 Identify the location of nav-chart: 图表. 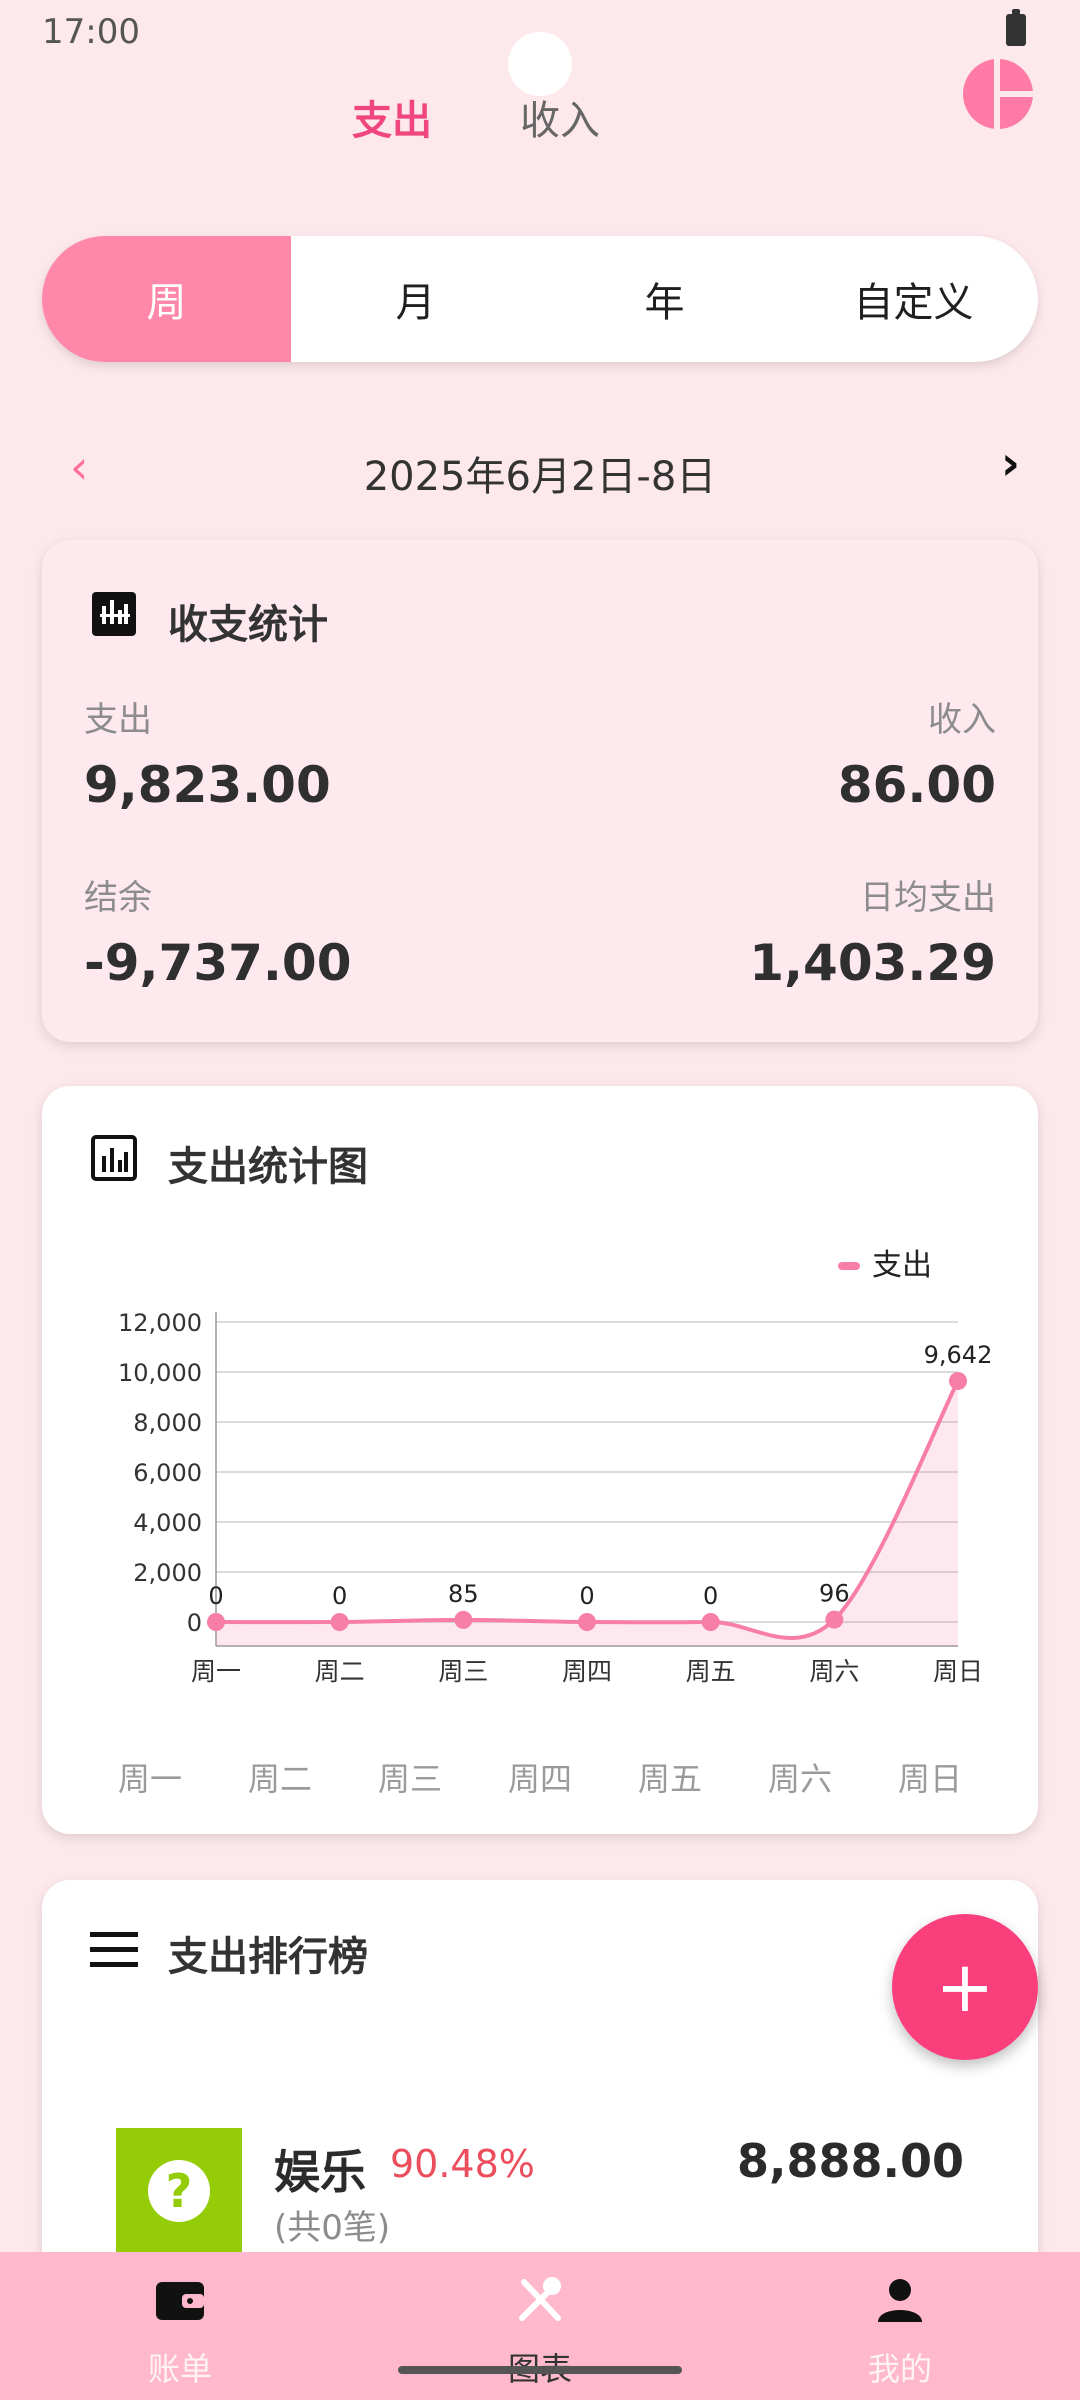
(540, 2326).